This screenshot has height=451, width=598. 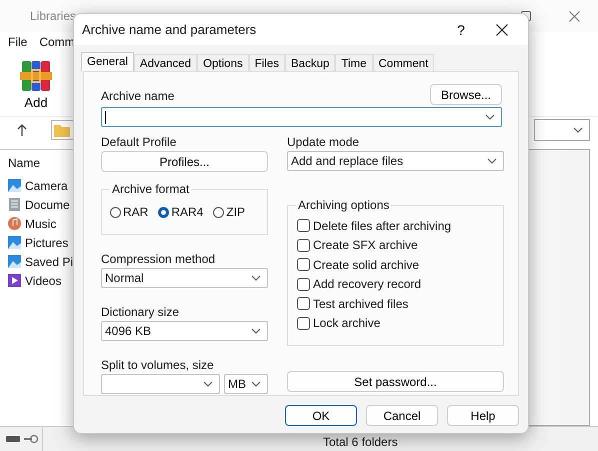 I want to click on field-label: Archive name, so click(x=137, y=96).